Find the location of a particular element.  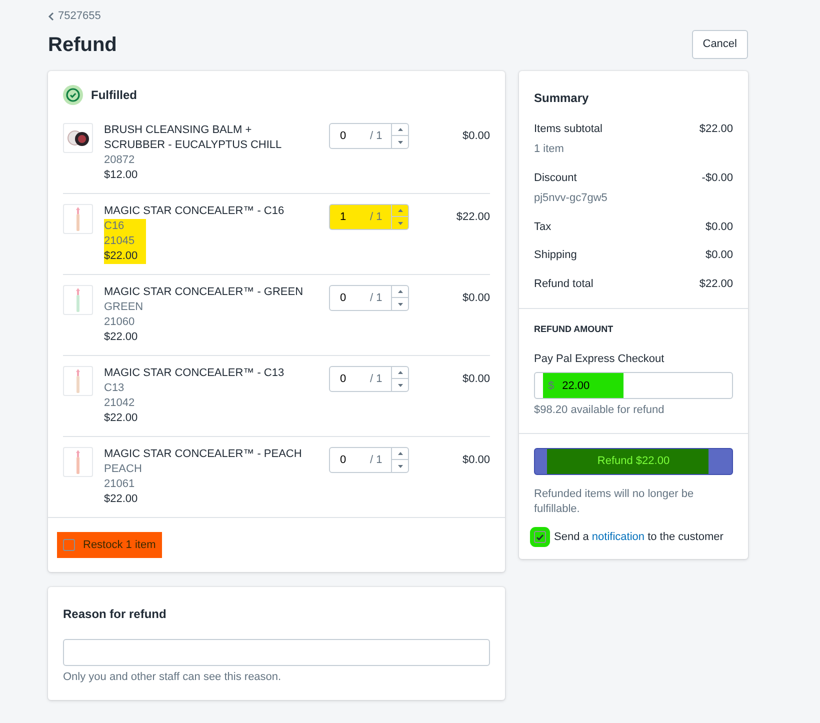

balm-drawing is located at coordinates (78, 138).